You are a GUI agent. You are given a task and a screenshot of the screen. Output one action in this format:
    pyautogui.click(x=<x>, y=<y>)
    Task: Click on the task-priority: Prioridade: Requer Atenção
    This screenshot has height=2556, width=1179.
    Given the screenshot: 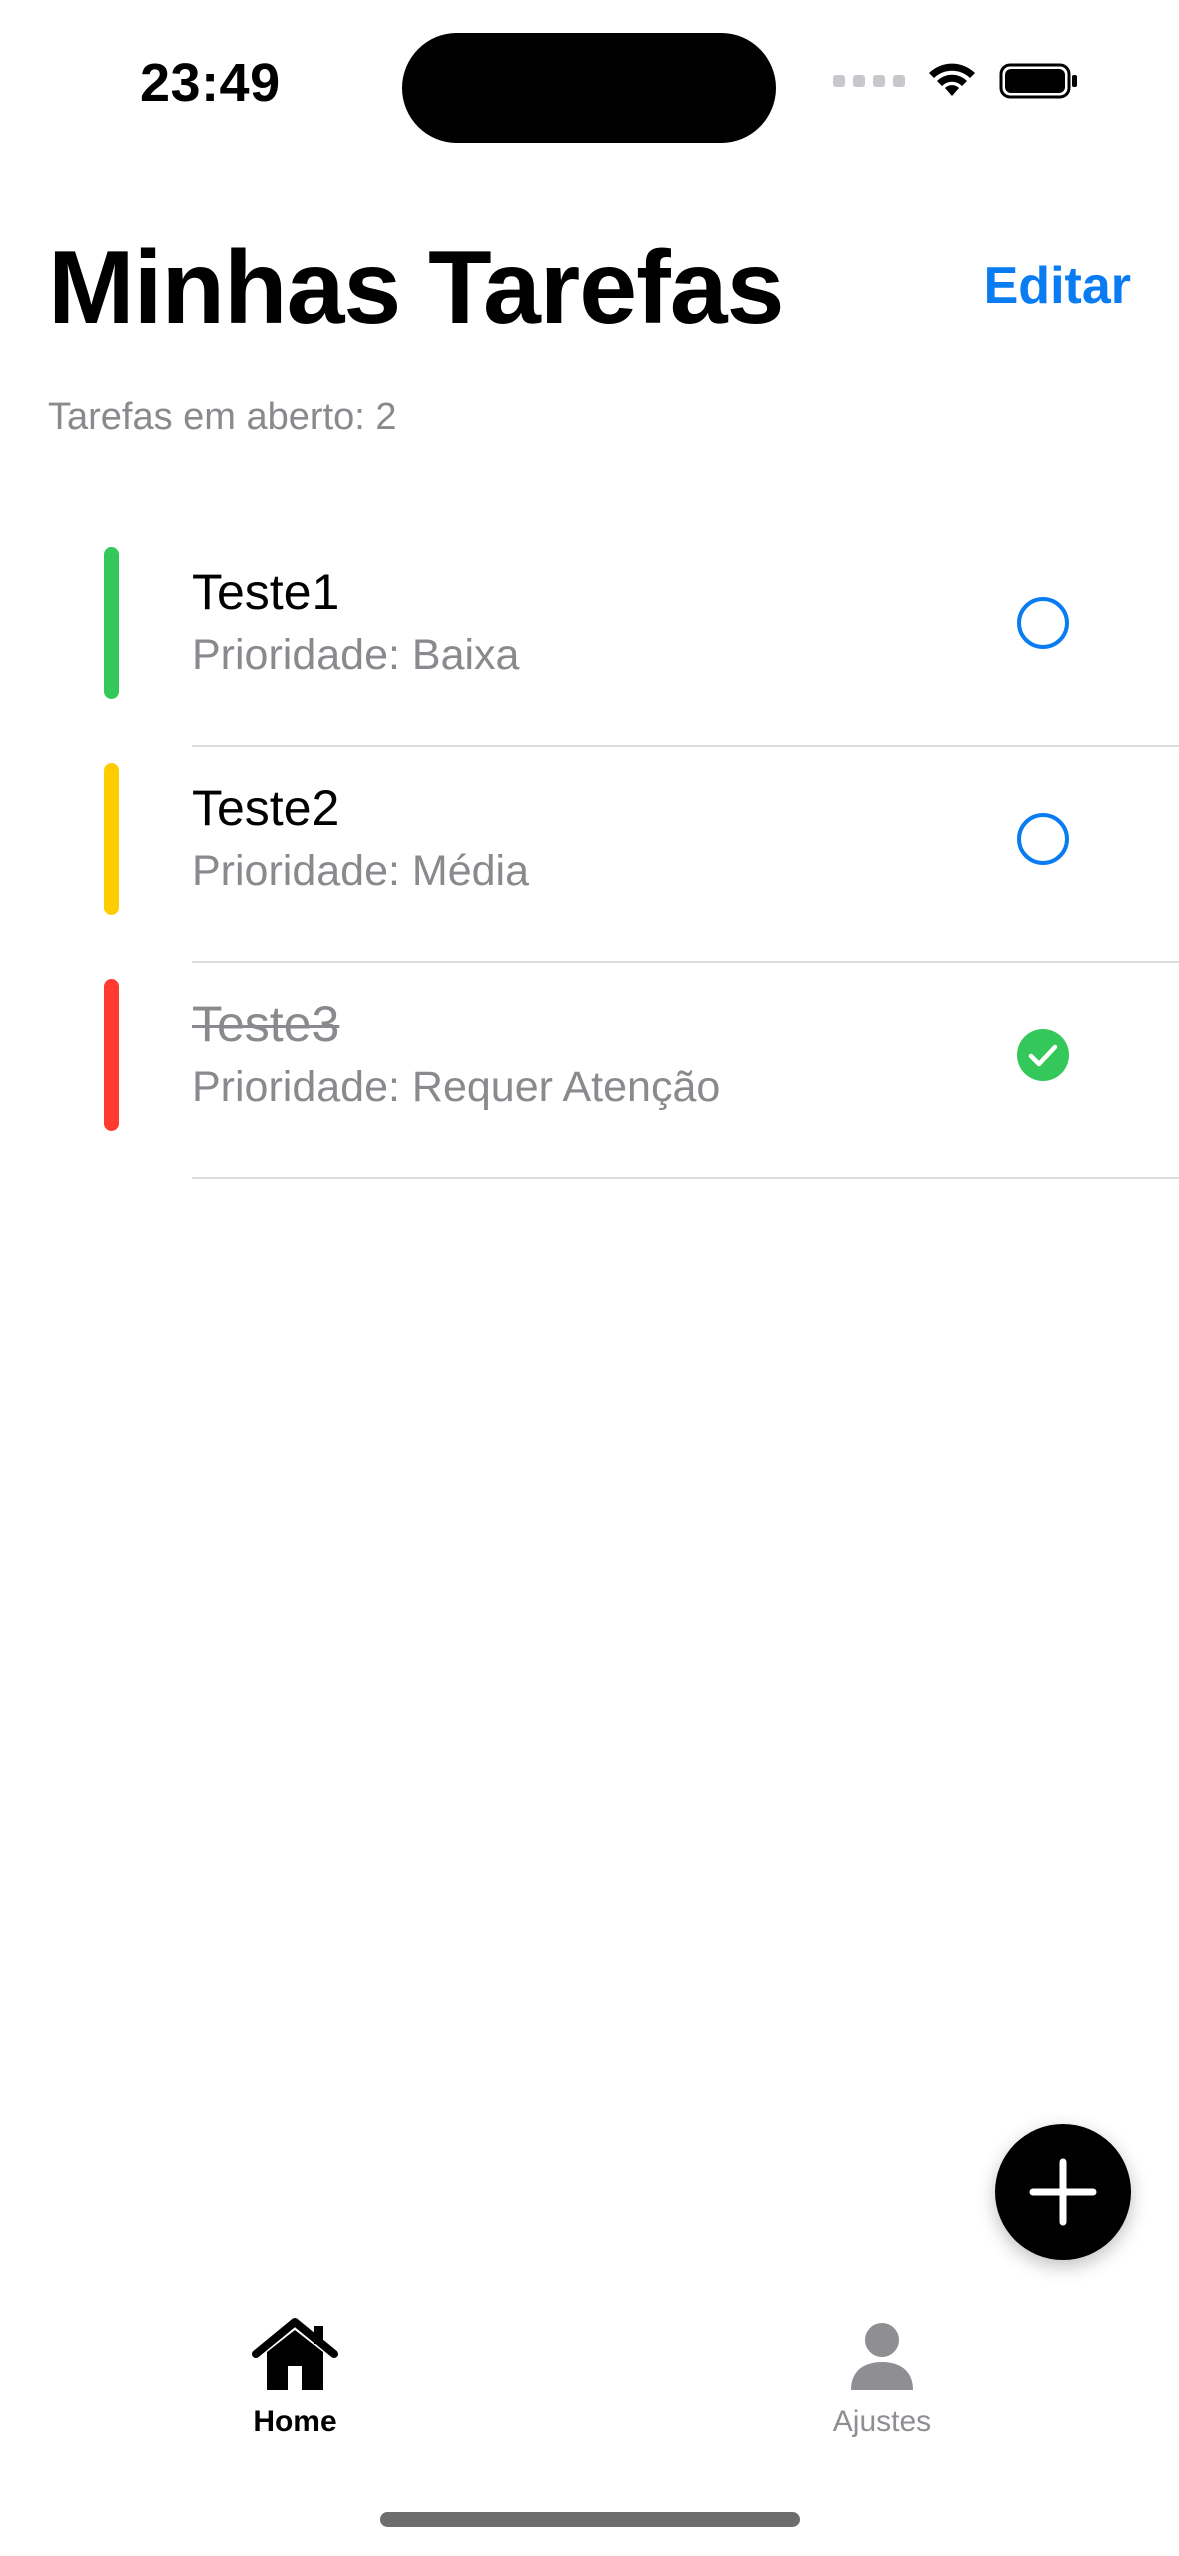 What is the action you would take?
    pyautogui.click(x=456, y=1087)
    